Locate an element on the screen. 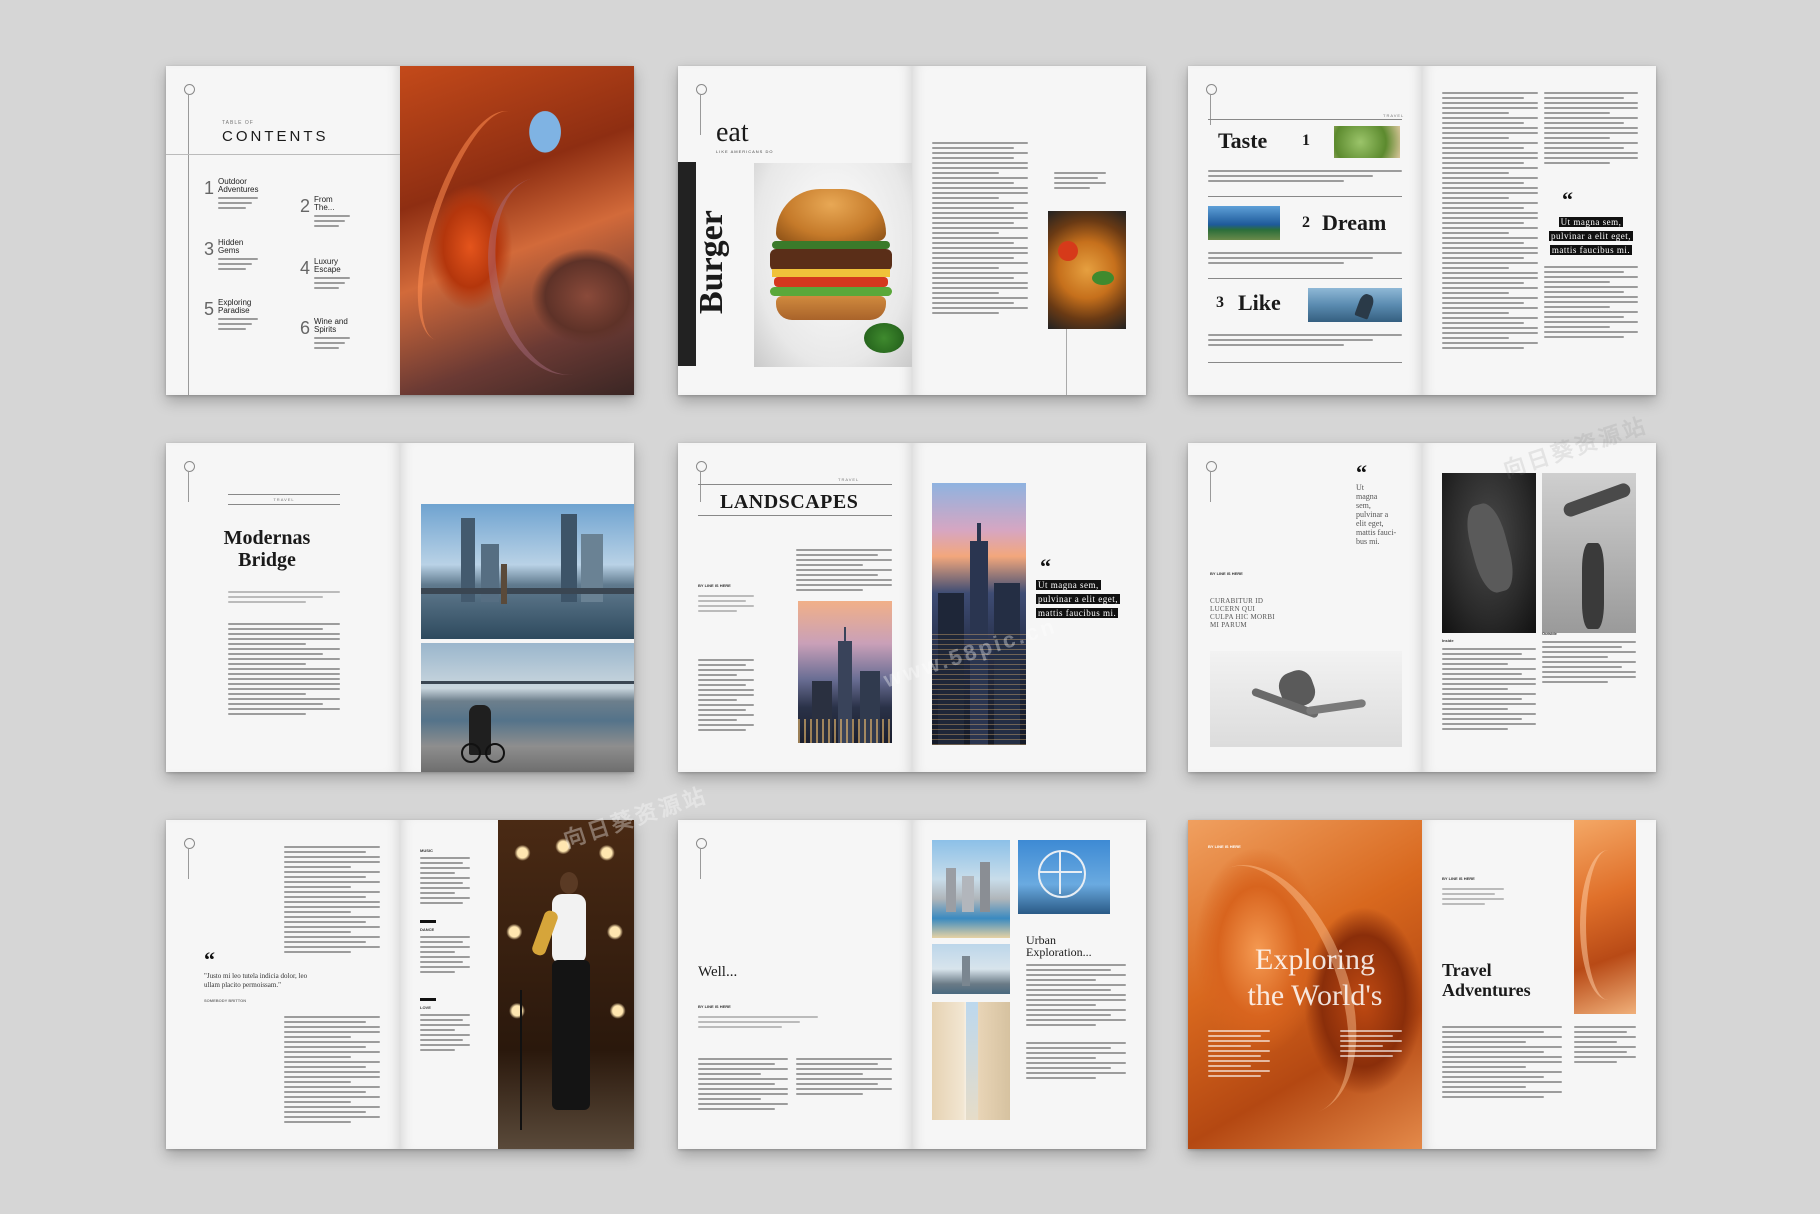 The height and width of the screenshot is (1214, 1820). saxophone-player-photo is located at coordinates (566, 984).